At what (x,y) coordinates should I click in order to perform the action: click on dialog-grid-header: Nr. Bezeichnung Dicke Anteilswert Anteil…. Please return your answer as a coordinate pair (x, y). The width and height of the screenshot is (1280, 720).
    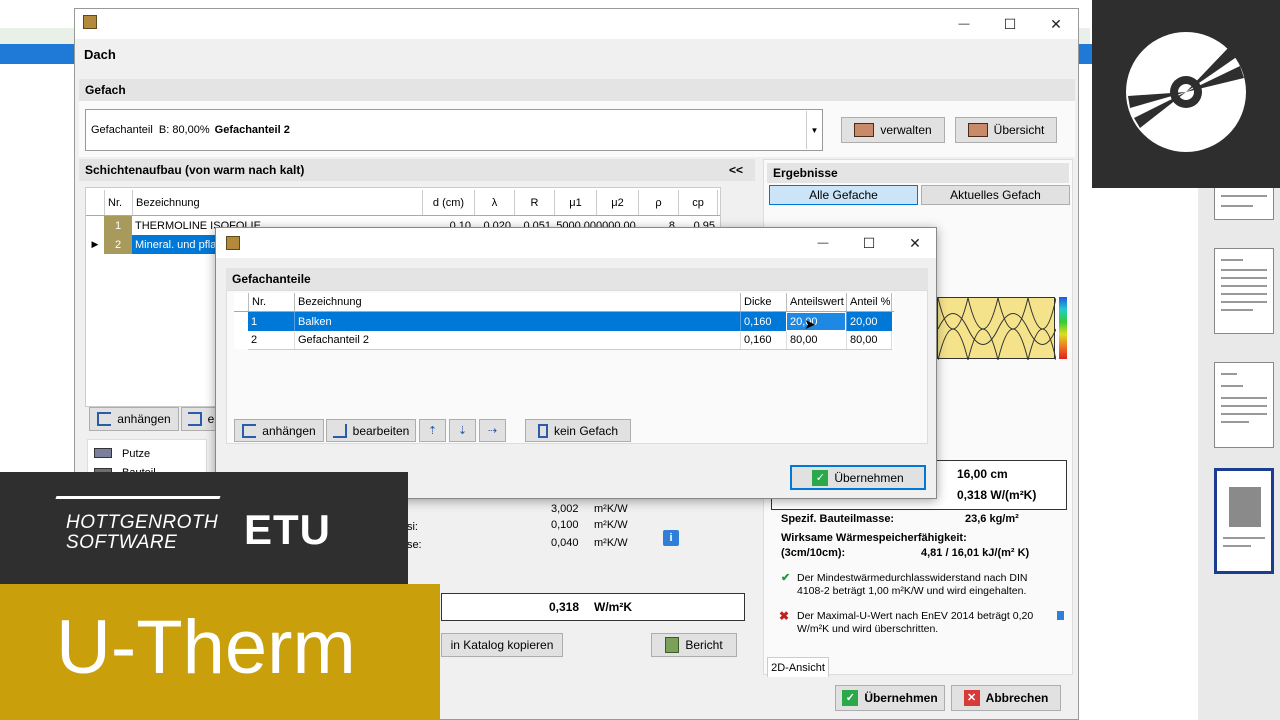
    Looking at the image, I should click on (564, 302).